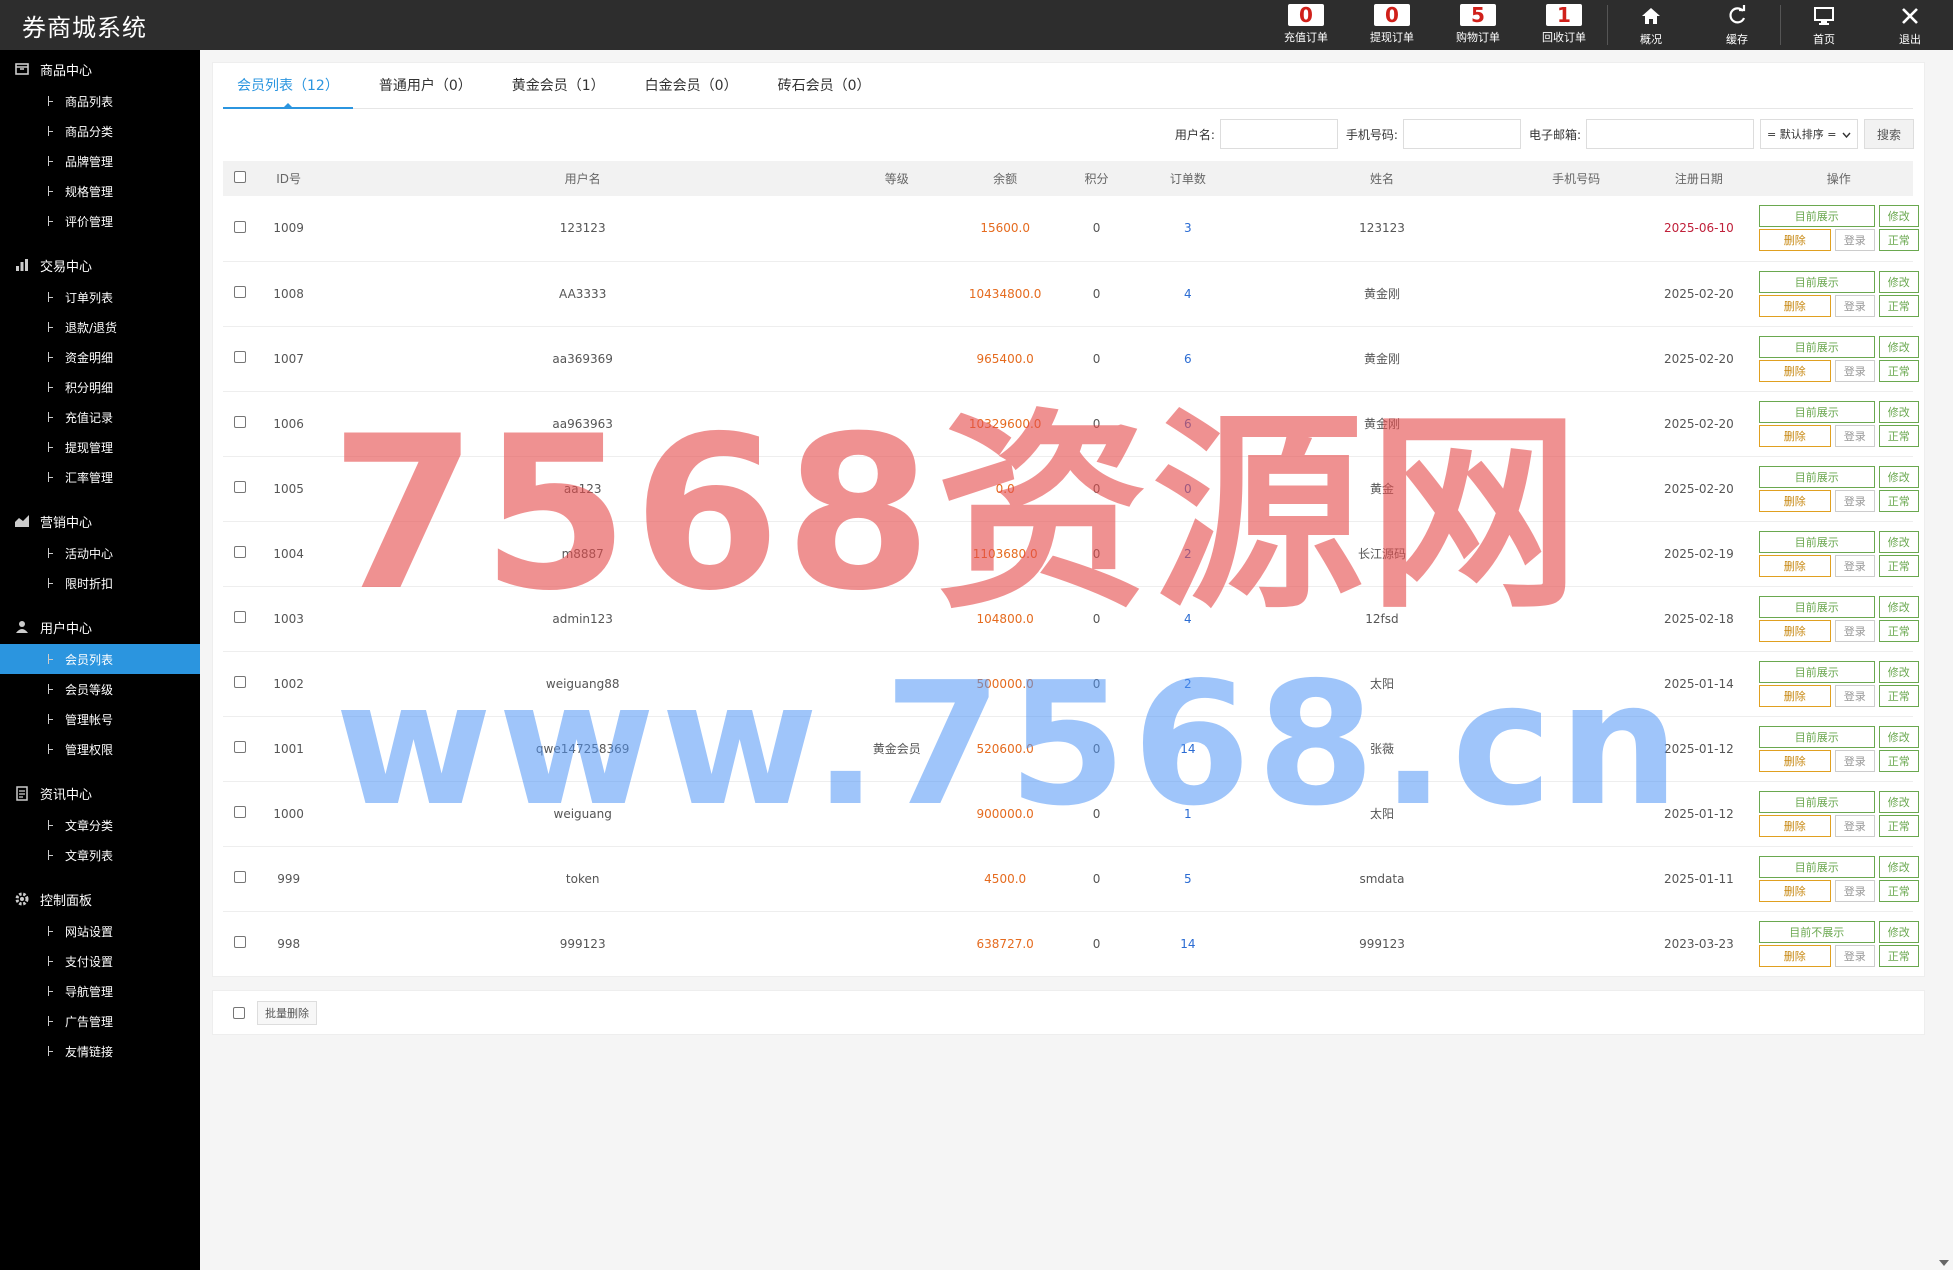 The height and width of the screenshot is (1270, 1953). I want to click on scroll-down-arrow, so click(1944, 1263).